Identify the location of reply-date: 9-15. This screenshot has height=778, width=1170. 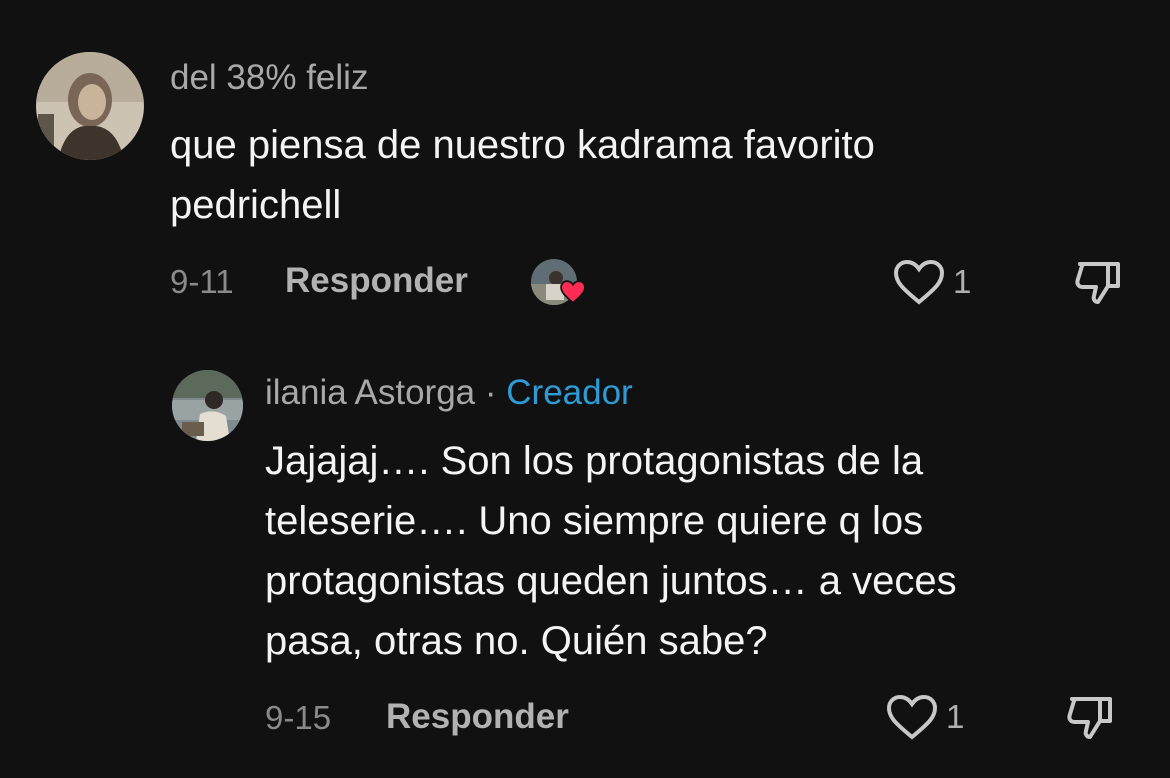
(298, 717).